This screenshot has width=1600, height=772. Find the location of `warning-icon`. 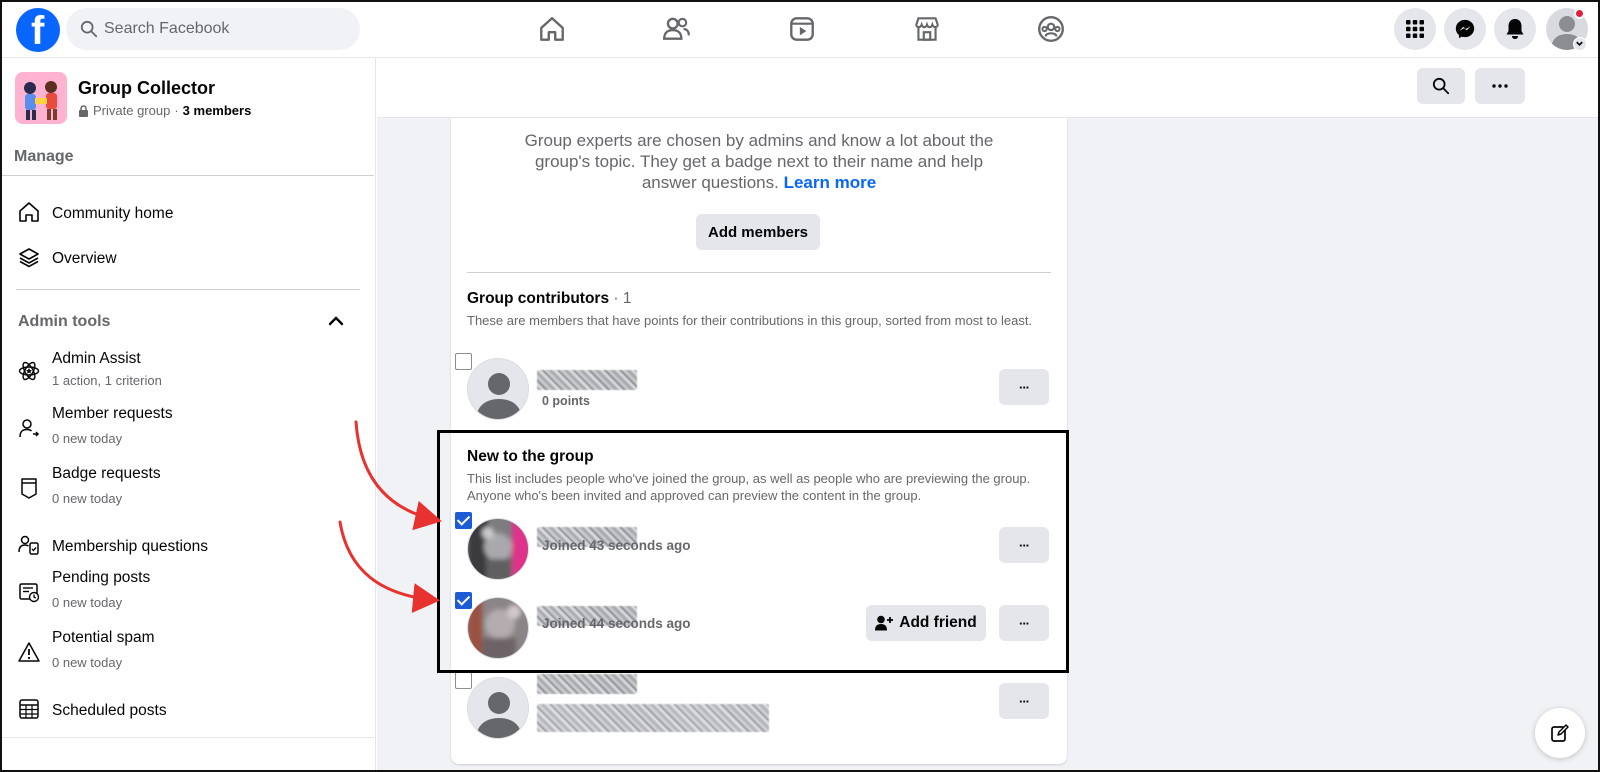

warning-icon is located at coordinates (29, 652).